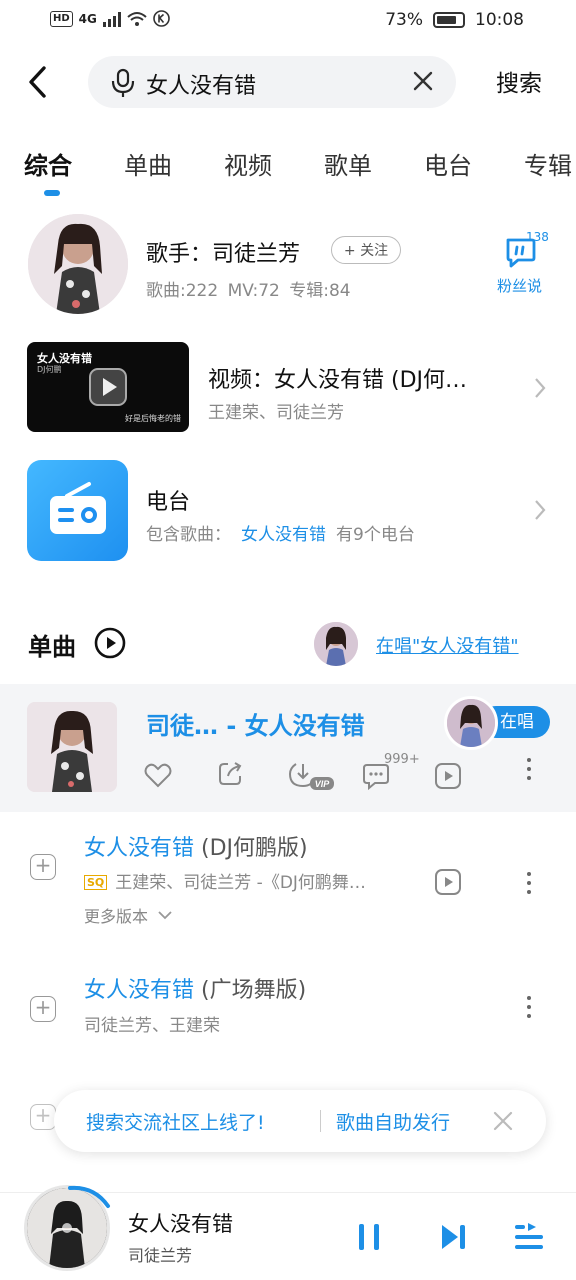 This screenshot has height=1280, width=576. What do you see at coordinates (449, 20) in the screenshot?
I see `battery-icon` at bounding box center [449, 20].